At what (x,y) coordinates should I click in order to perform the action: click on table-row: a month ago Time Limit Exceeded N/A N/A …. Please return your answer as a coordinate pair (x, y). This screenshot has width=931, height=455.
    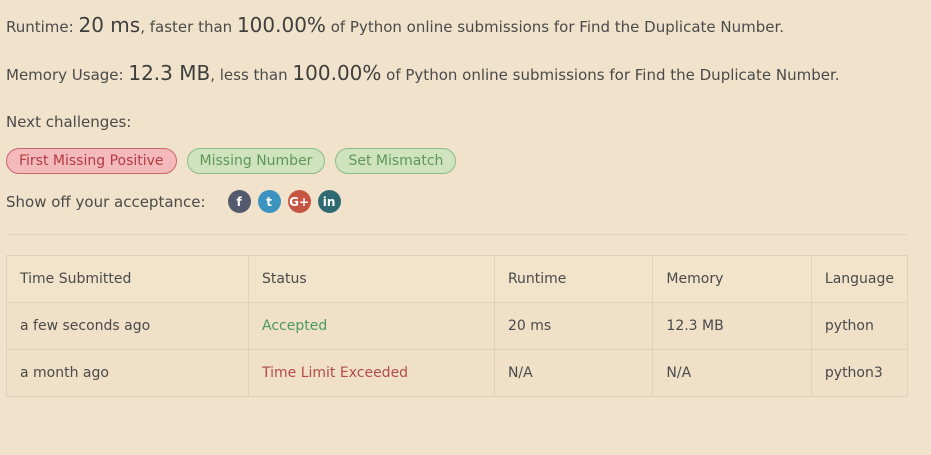
    Looking at the image, I should click on (457, 373).